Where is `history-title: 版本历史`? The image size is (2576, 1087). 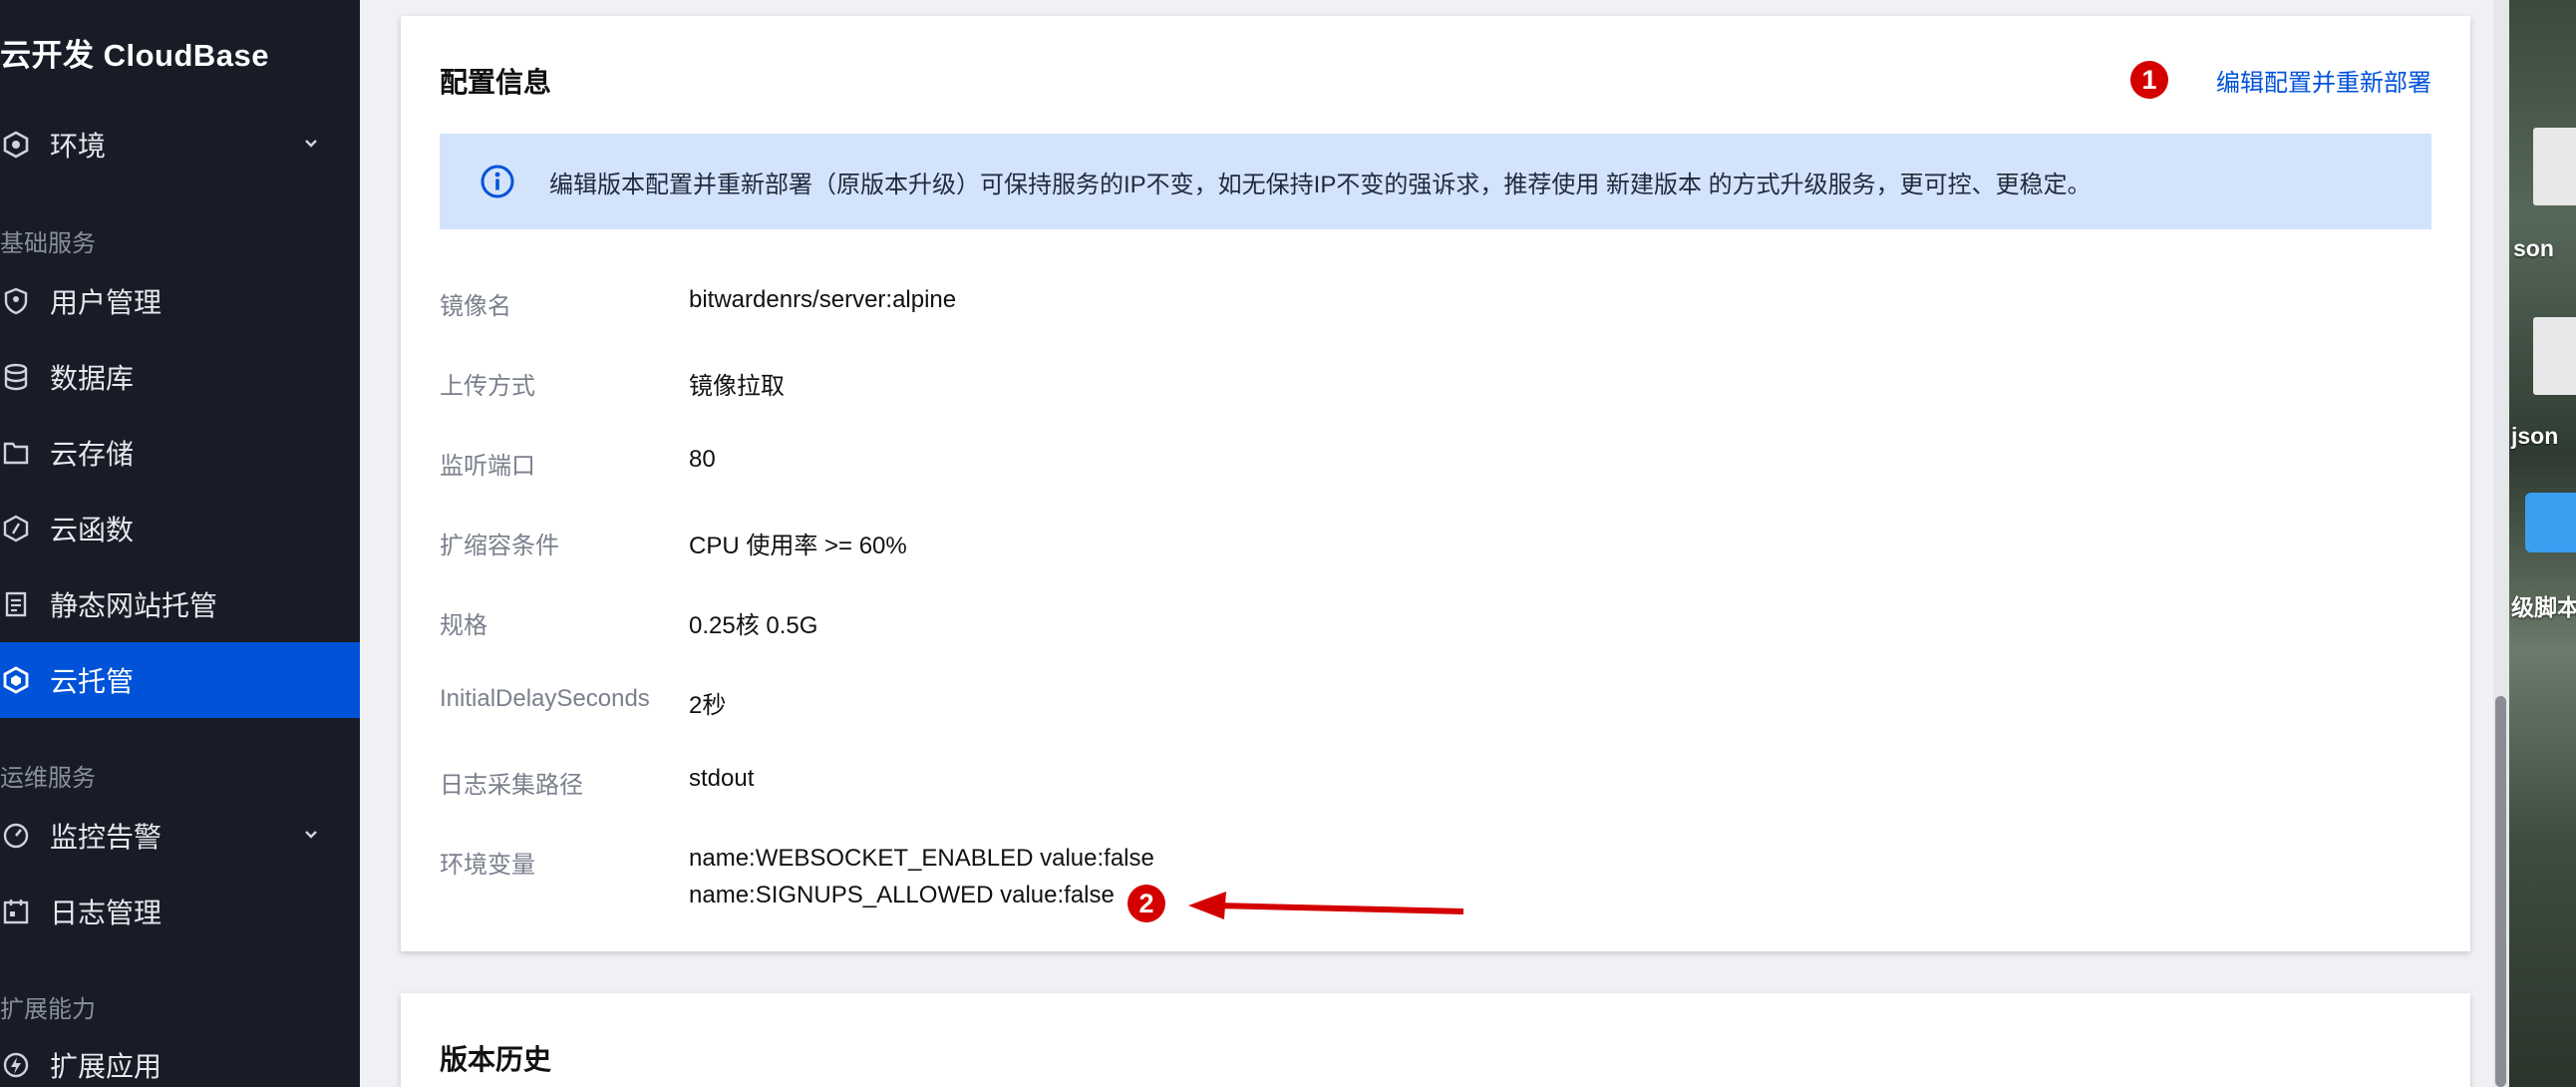
history-title: 版本历史 is located at coordinates (496, 1060).